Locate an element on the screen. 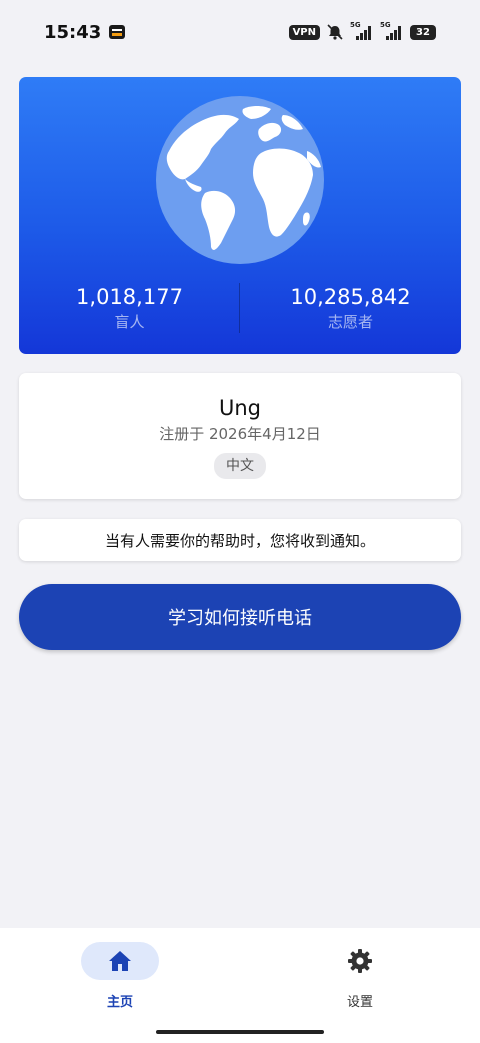 The image size is (480, 1043). home-icon is located at coordinates (120, 961).